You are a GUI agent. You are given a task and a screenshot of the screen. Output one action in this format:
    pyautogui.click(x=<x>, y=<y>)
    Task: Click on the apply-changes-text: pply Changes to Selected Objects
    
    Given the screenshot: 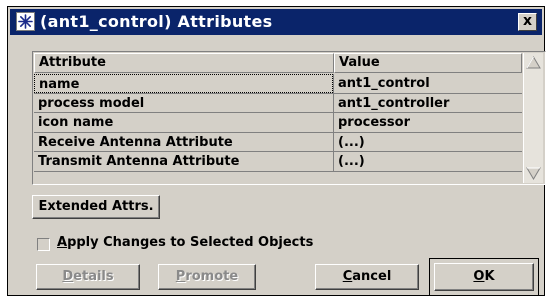 What is the action you would take?
    pyautogui.click(x=190, y=242)
    